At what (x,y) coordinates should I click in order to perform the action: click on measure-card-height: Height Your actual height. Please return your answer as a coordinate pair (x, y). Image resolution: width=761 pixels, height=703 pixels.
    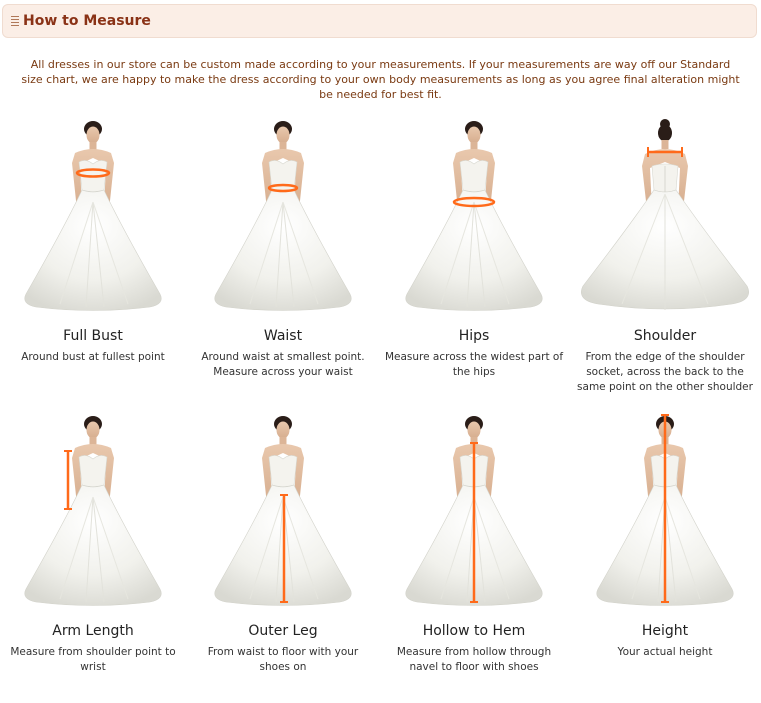
    Looking at the image, I should click on (665, 558).